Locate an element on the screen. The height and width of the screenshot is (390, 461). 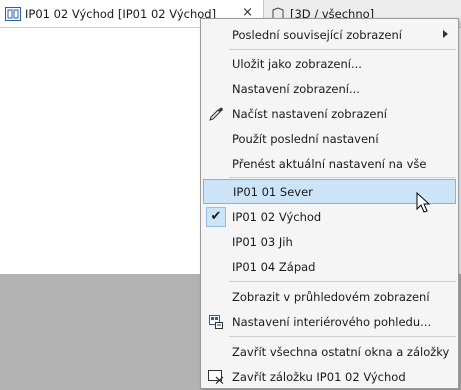
close-tab-window-icon is located at coordinates (216, 376).